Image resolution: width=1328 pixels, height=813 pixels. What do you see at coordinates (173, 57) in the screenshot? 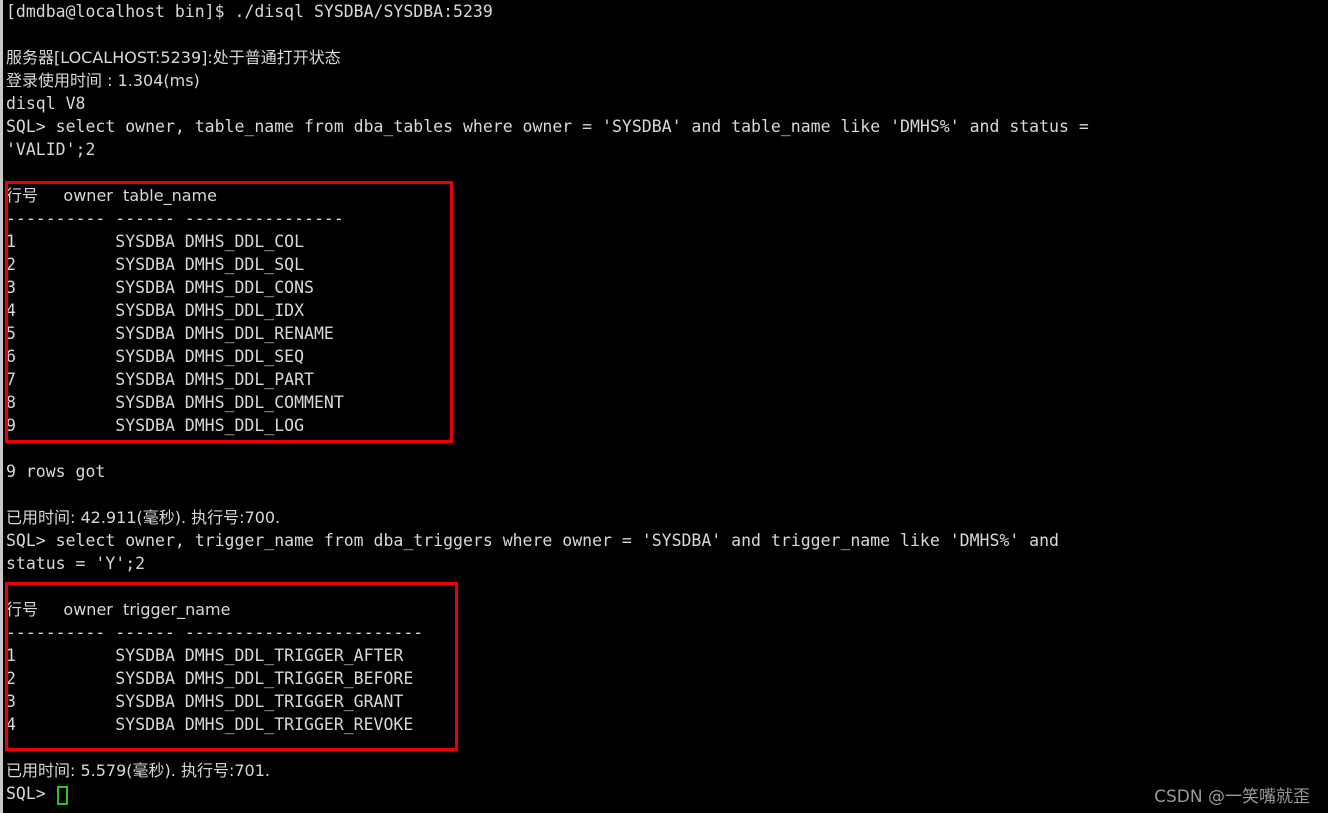
I see `server-status-line: 服务器[LOCALHOST:5239]:处于普通打开状态` at bounding box center [173, 57].